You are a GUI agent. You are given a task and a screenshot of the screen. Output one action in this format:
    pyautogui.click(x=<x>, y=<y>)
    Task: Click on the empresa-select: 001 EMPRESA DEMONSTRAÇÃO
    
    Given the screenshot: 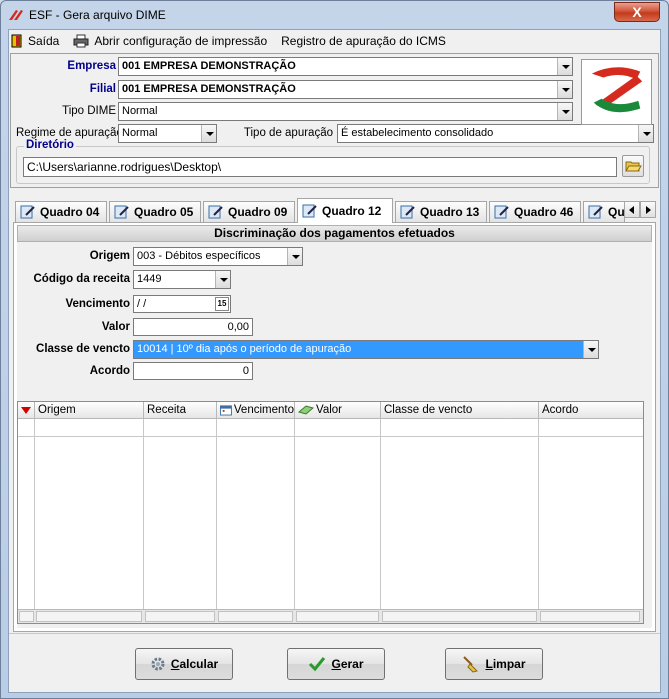 What is the action you would take?
    pyautogui.click(x=345, y=66)
    